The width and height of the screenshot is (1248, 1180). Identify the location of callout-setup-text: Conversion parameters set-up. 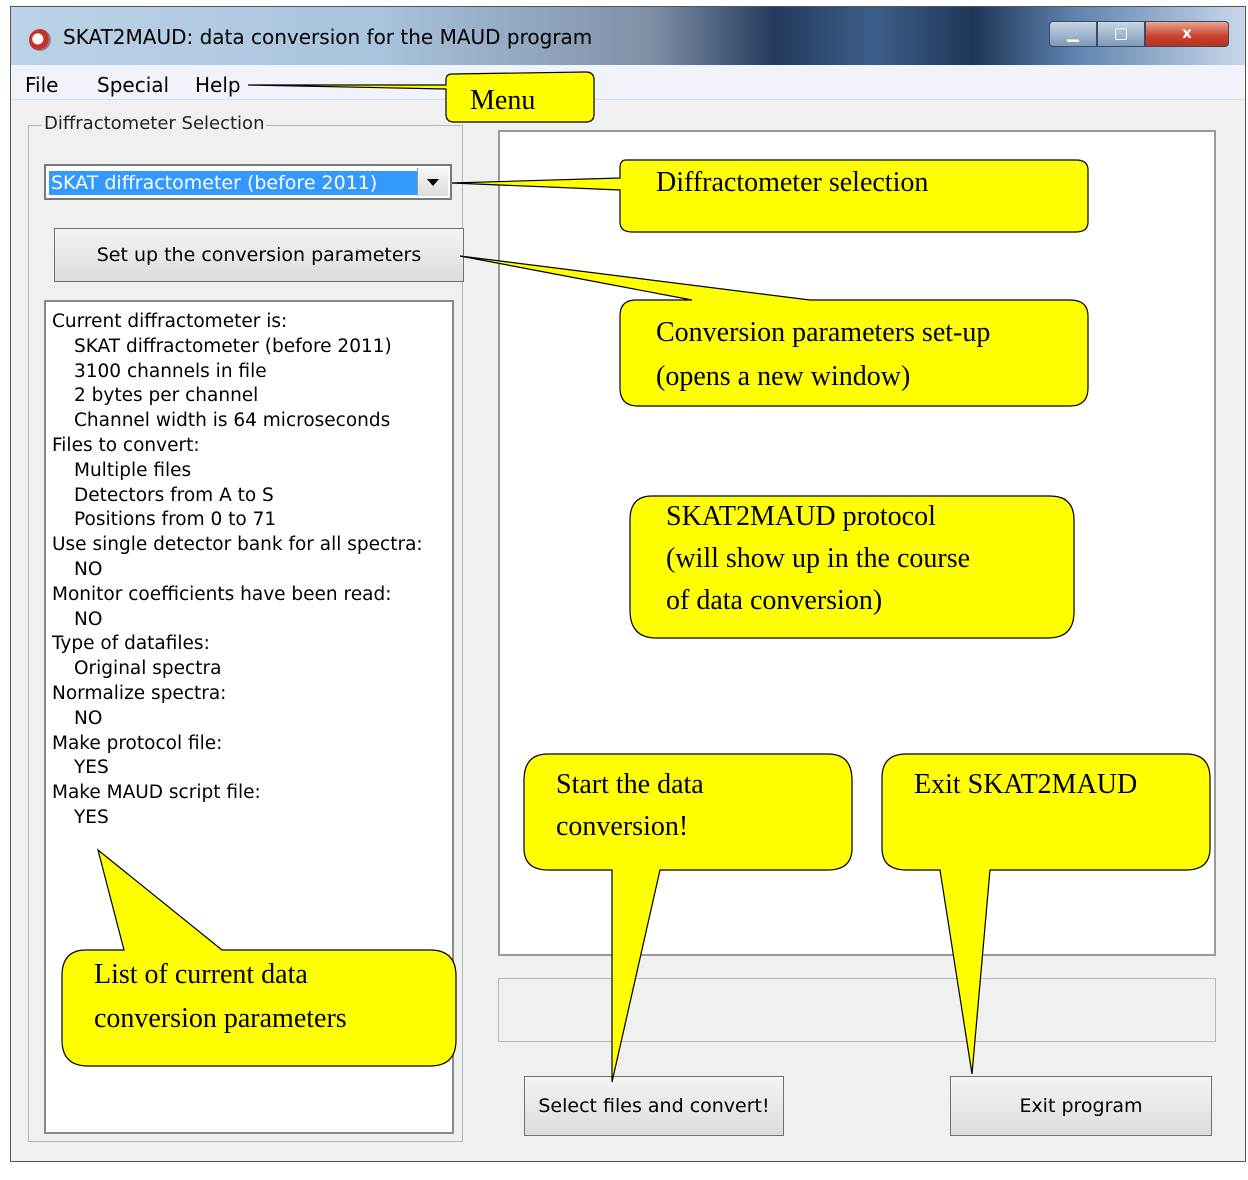
(823, 332).